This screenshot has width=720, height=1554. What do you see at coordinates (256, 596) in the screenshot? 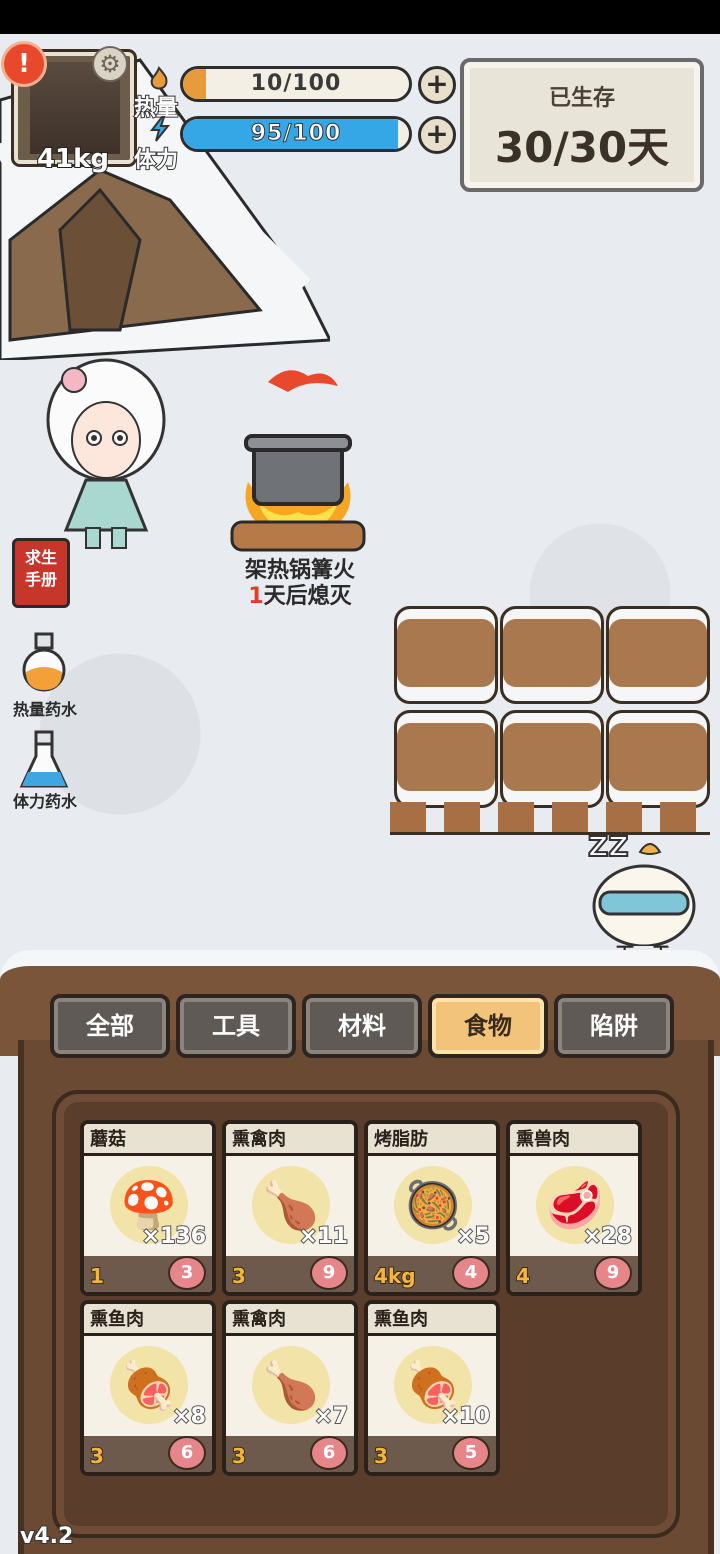
I see `campfire-days: 1` at bounding box center [256, 596].